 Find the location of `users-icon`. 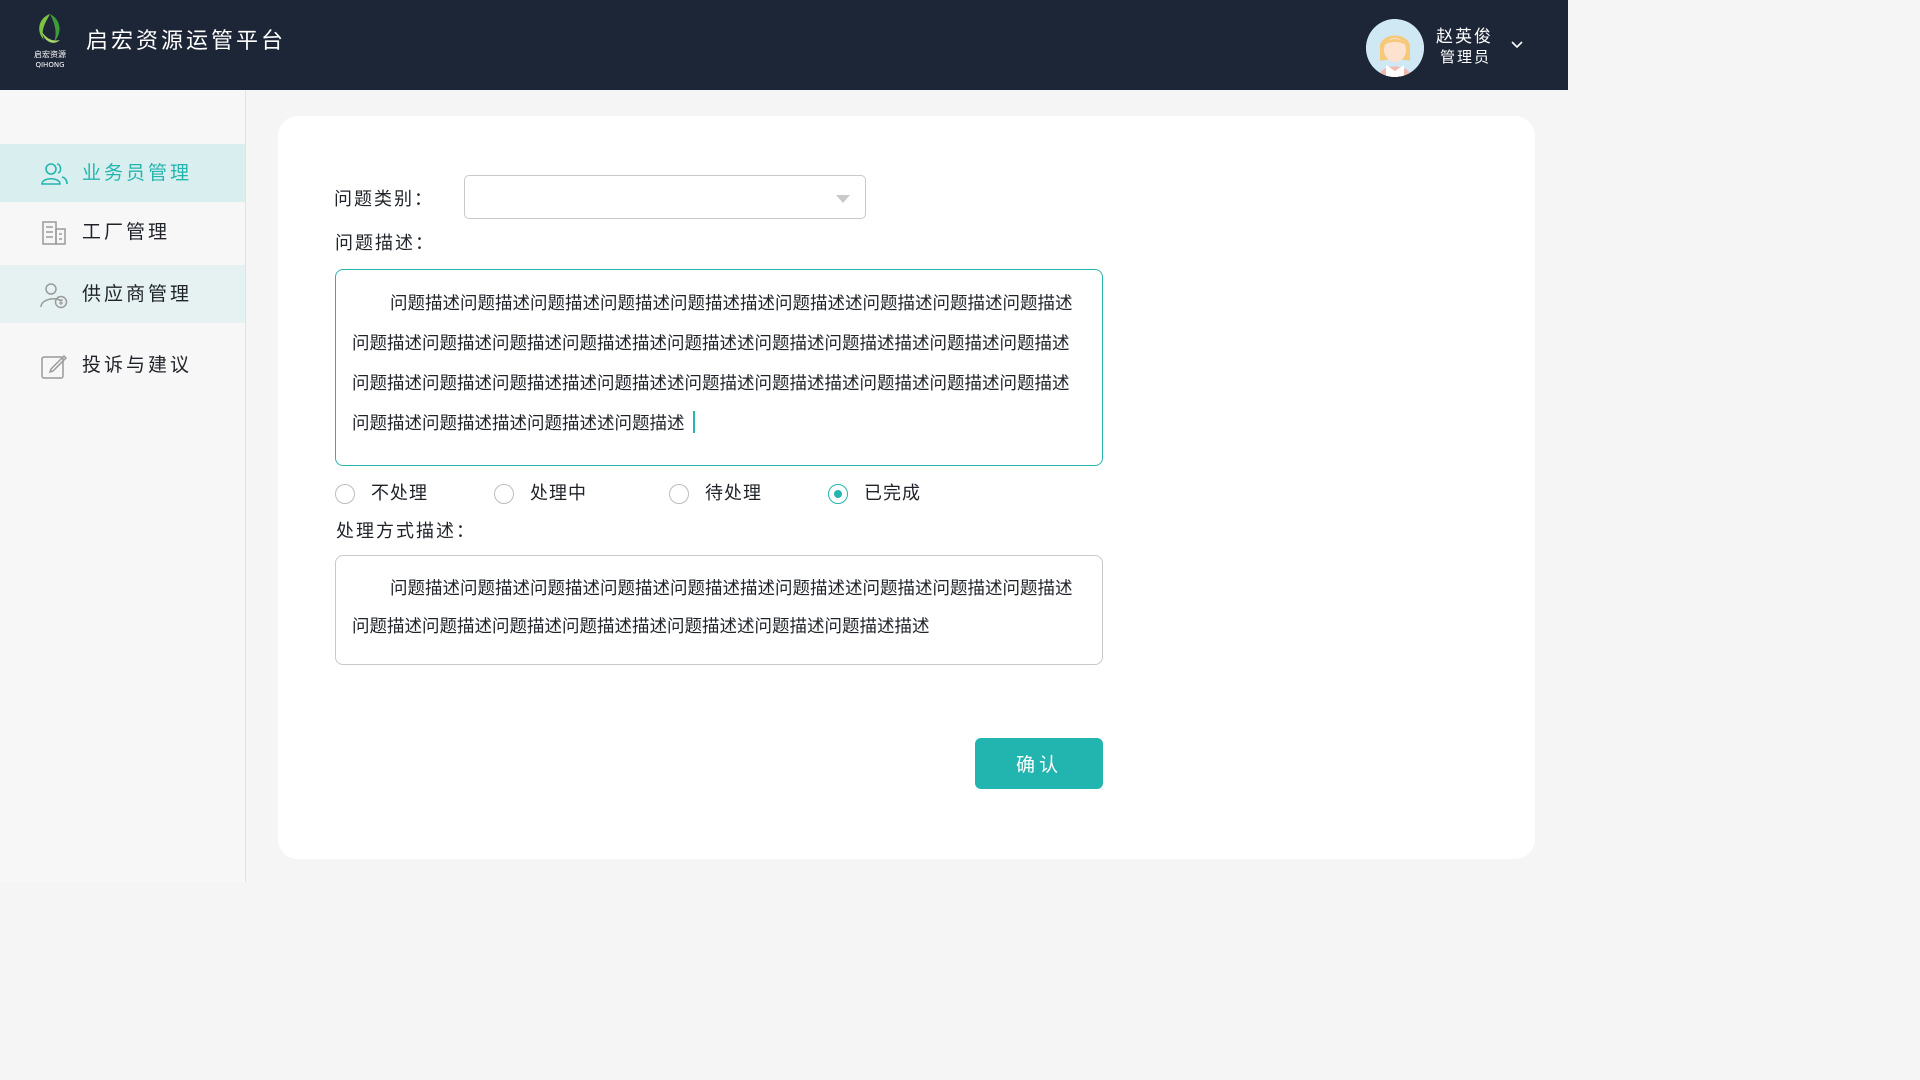

users-icon is located at coordinates (54, 174).